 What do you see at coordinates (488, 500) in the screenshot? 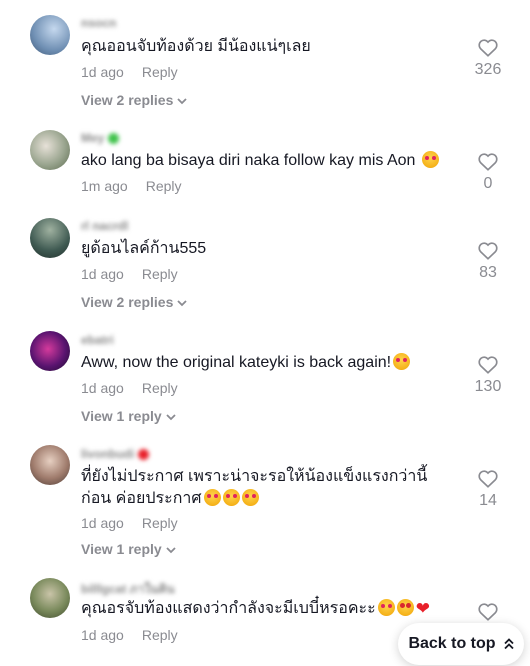
I see `like-count: 14` at bounding box center [488, 500].